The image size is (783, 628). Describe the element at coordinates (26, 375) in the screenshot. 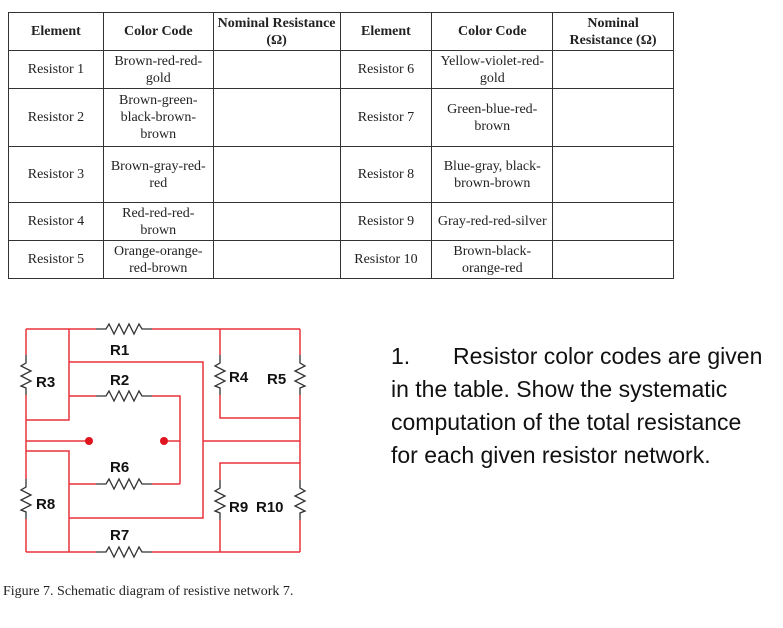

I see `resistor-r3` at that location.